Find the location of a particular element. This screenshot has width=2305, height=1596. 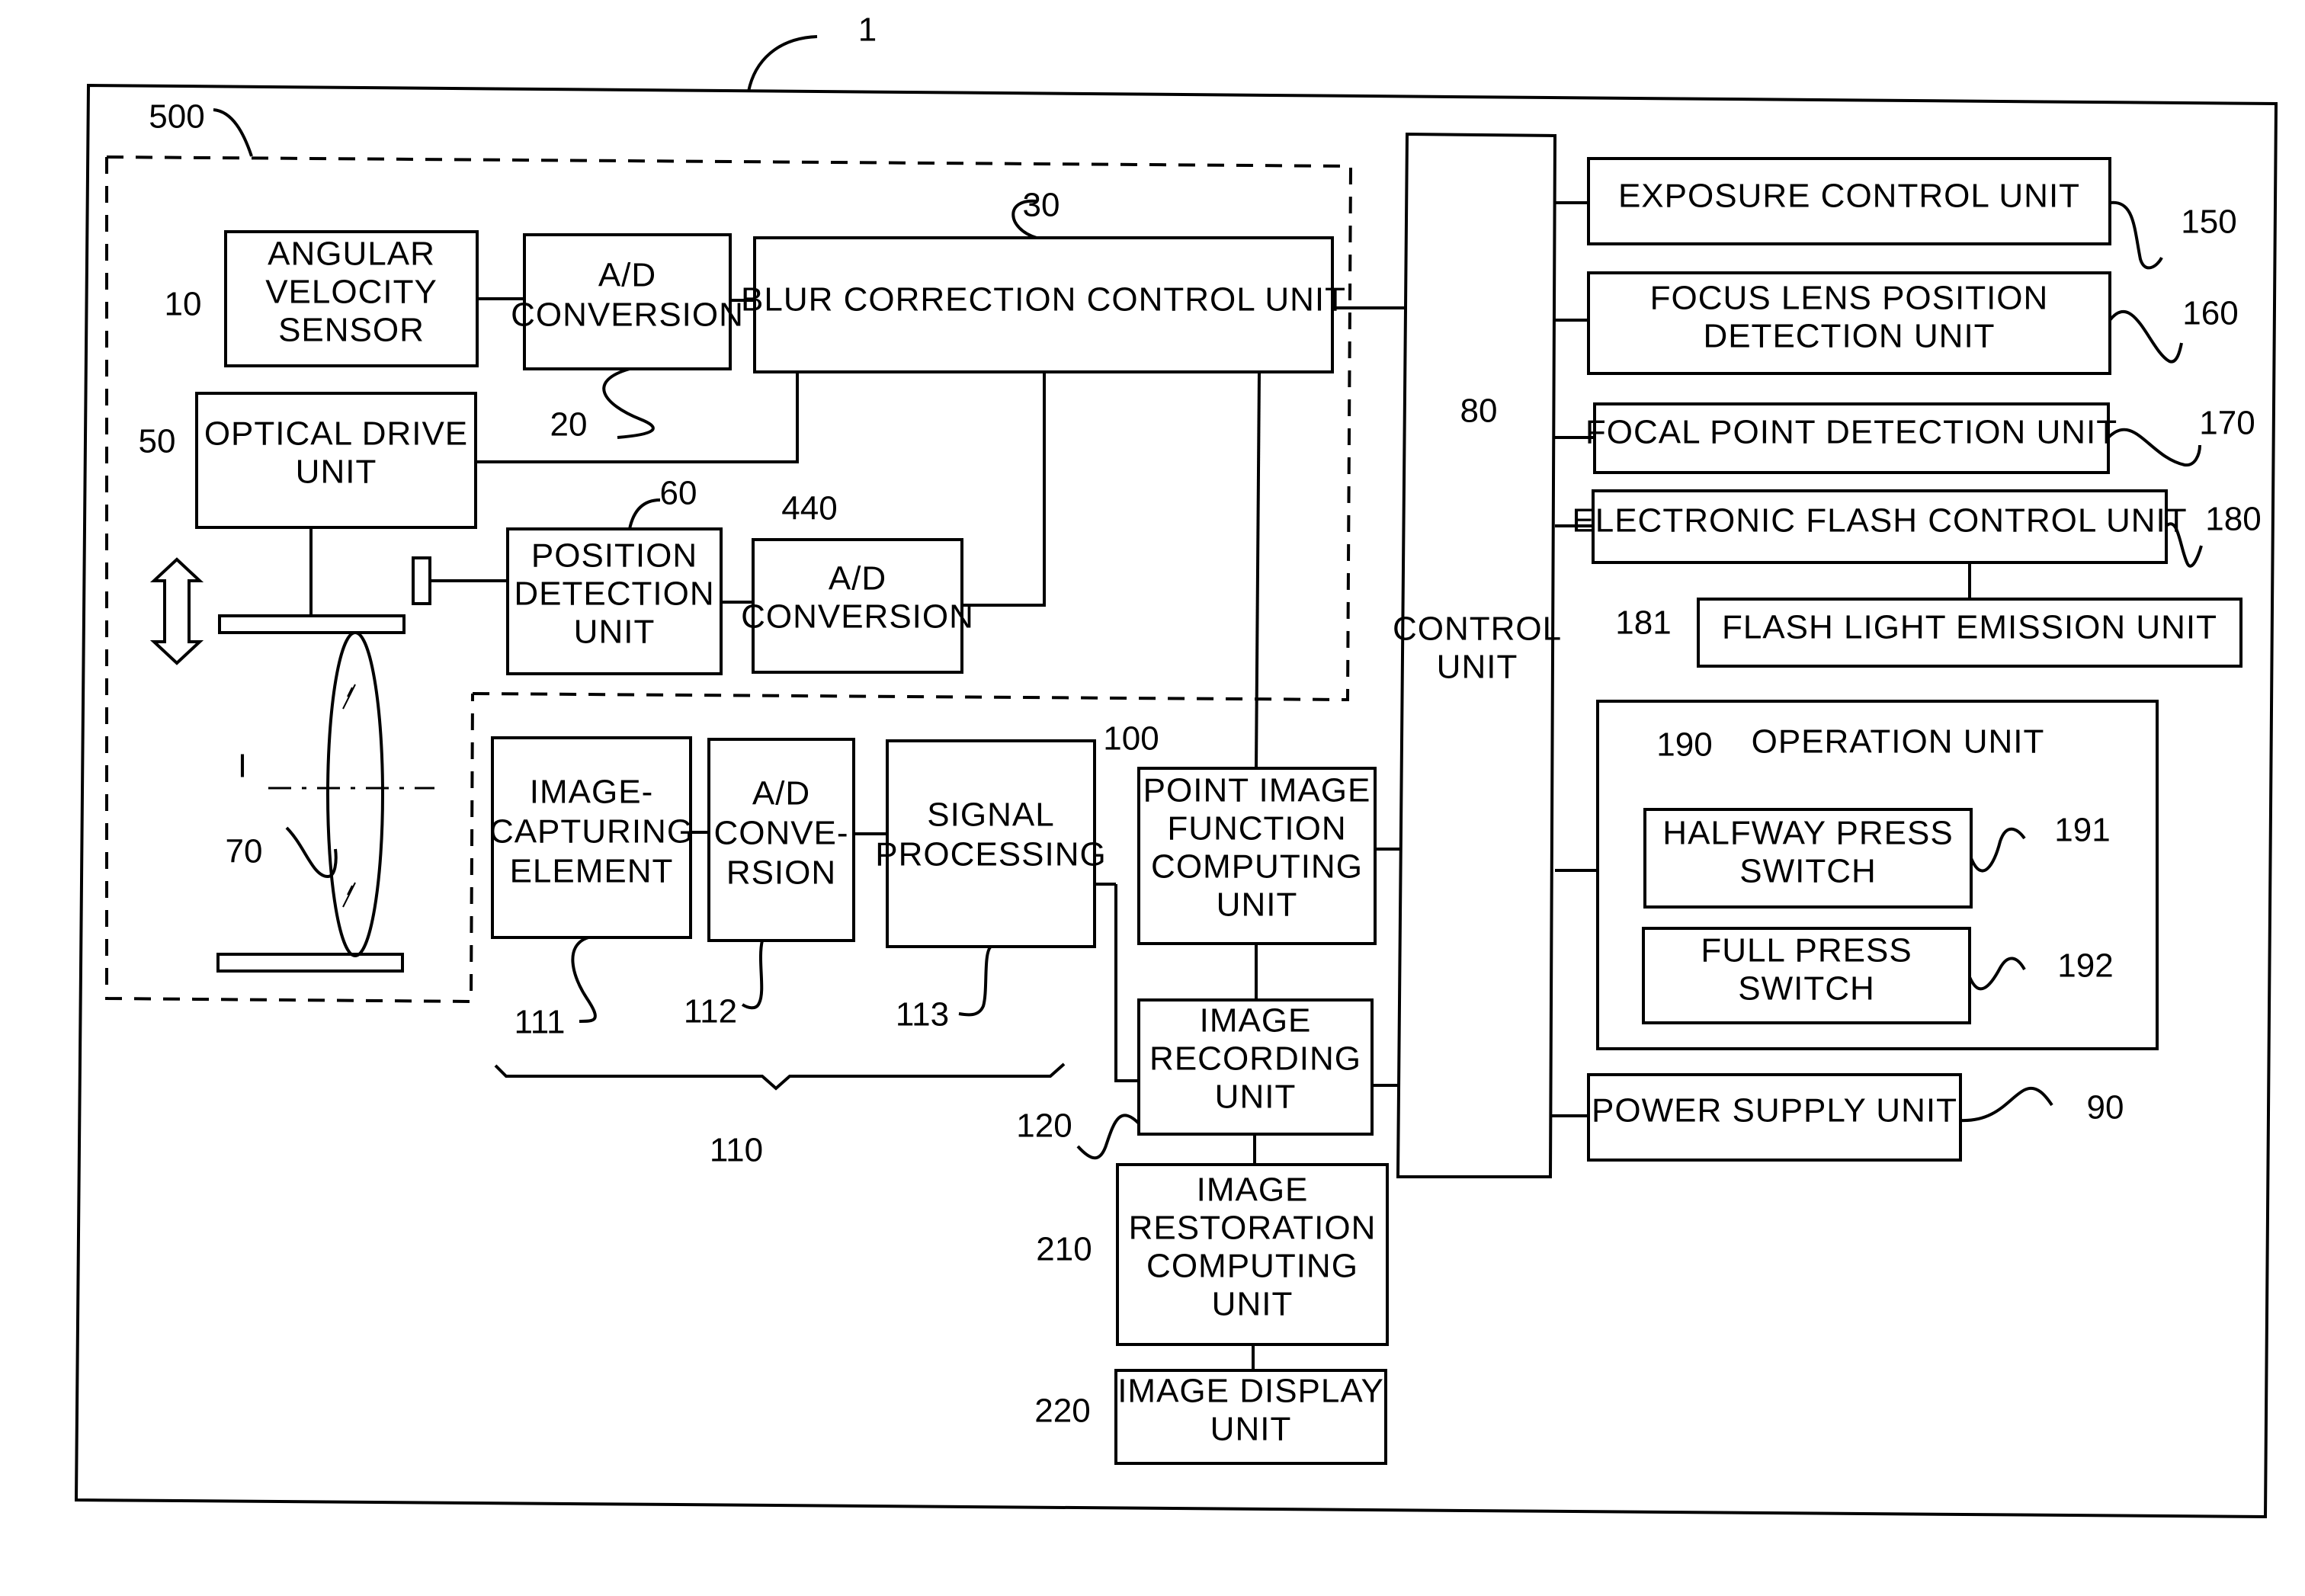

lens-hatch-bottom is located at coordinates (349, 895).